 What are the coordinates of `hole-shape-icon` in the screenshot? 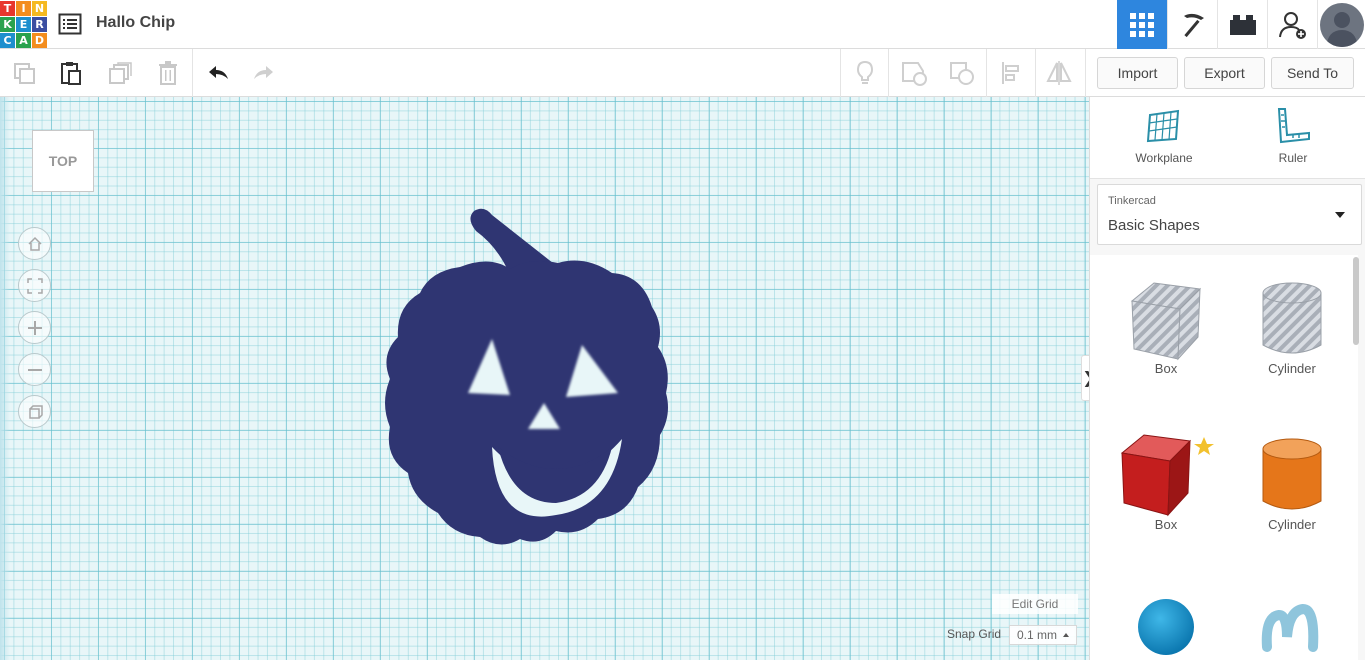 It's located at (962, 73).